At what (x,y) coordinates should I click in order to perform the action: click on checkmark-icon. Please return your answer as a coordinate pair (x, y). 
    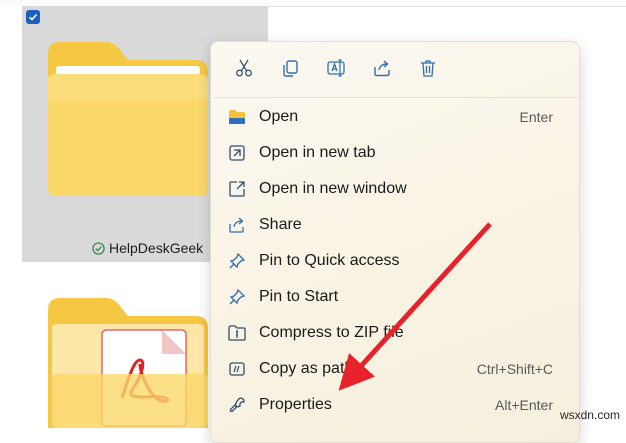
    Looking at the image, I should click on (33, 17).